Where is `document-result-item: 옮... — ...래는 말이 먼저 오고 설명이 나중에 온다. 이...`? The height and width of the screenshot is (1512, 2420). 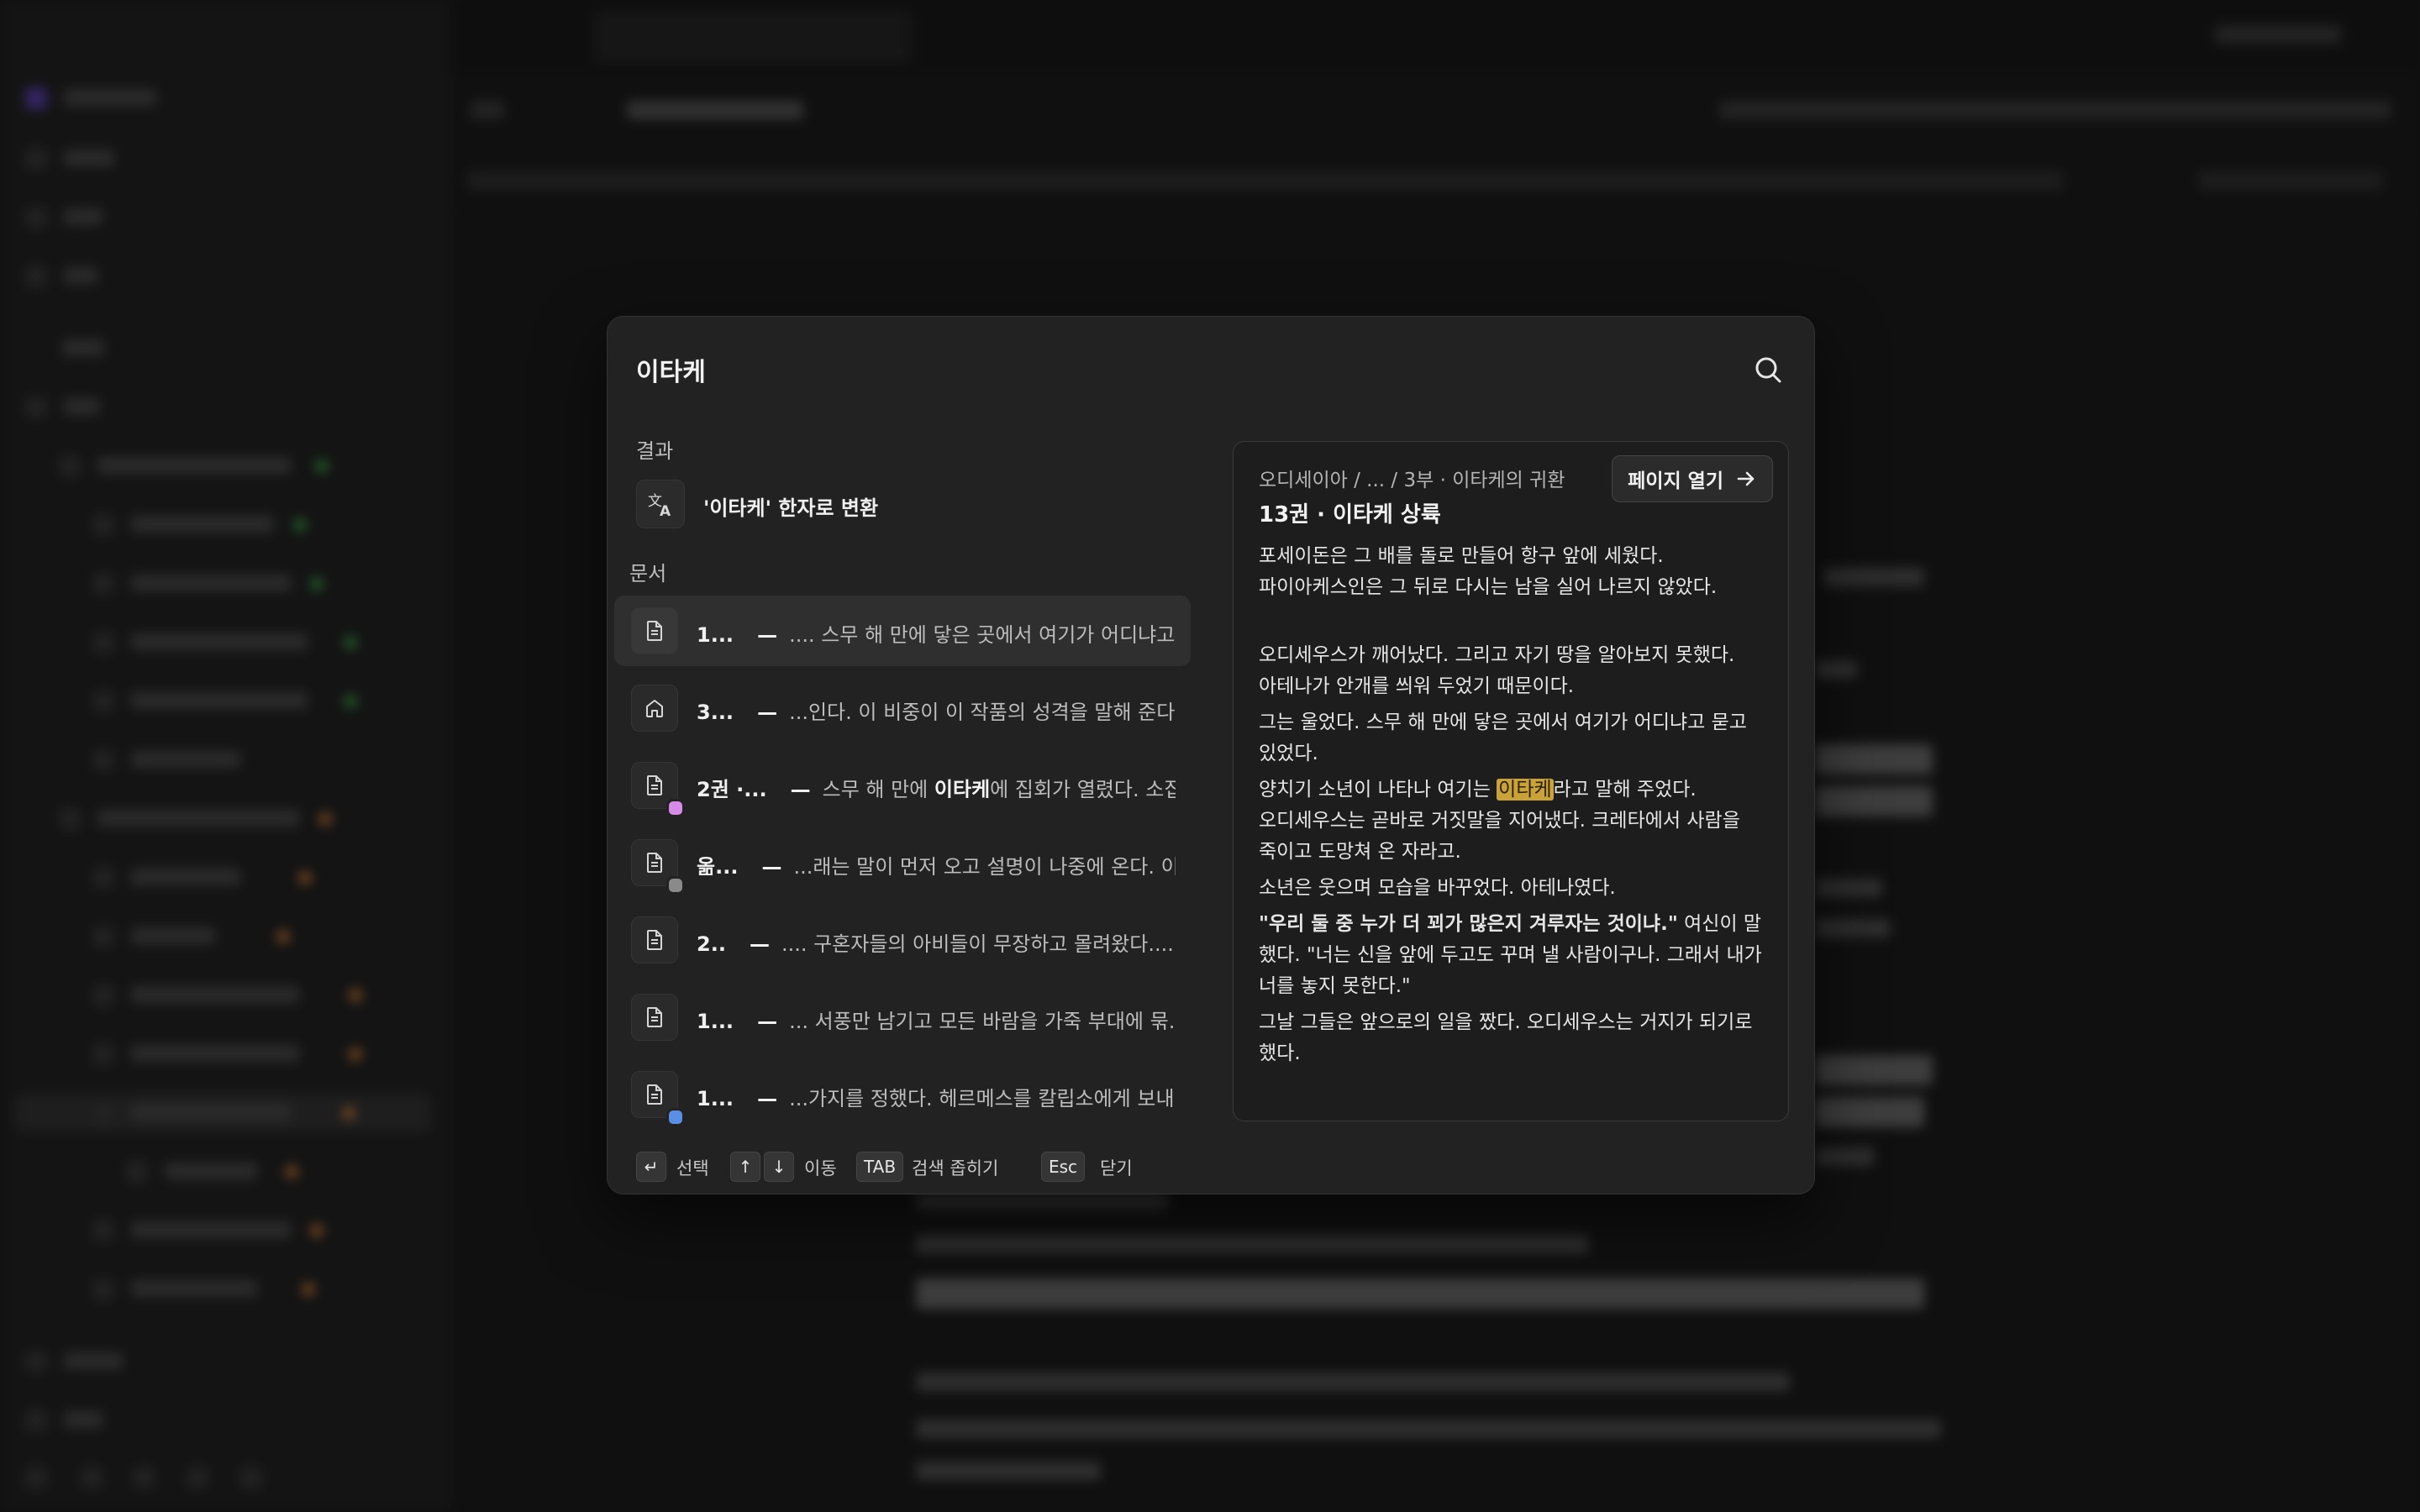 document-result-item: 옮... — ...래는 말이 먼저 오고 설명이 나중에 온다. 이... is located at coordinates (902, 862).